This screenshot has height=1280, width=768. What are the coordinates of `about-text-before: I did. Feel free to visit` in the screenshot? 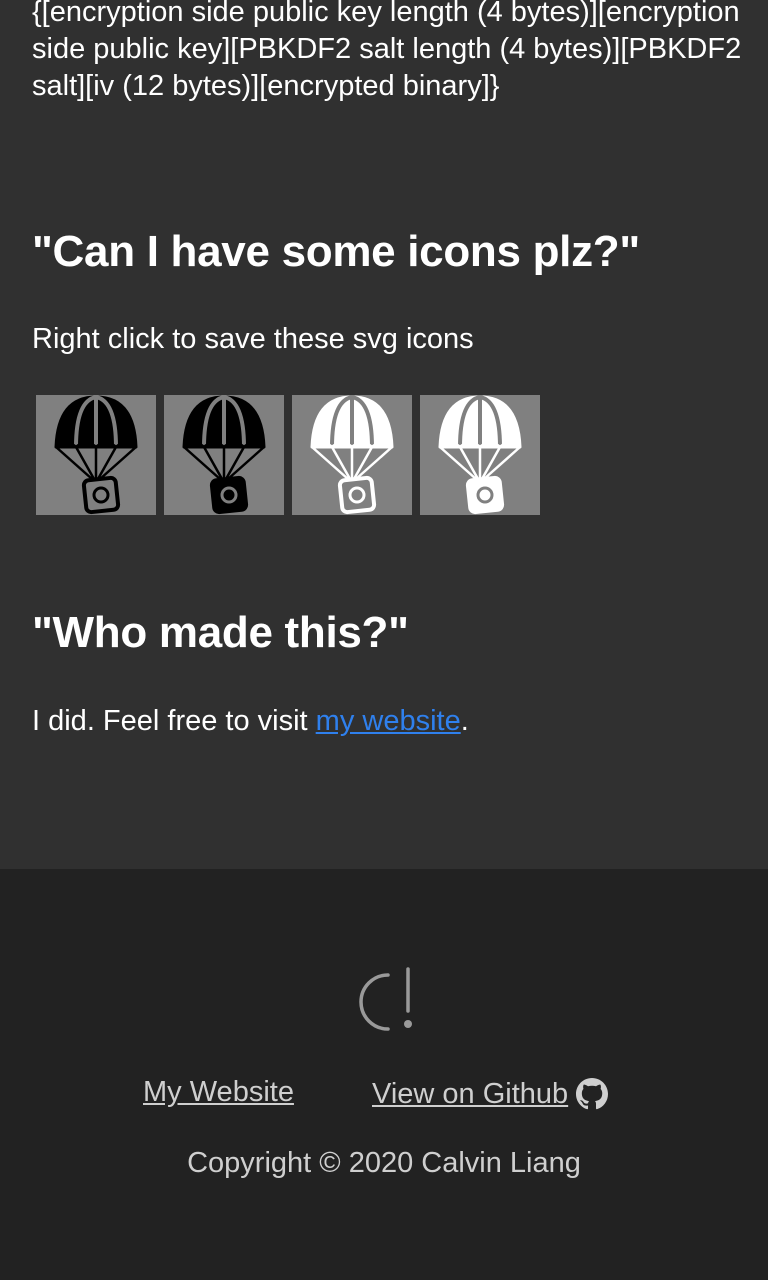 It's located at (174, 721).